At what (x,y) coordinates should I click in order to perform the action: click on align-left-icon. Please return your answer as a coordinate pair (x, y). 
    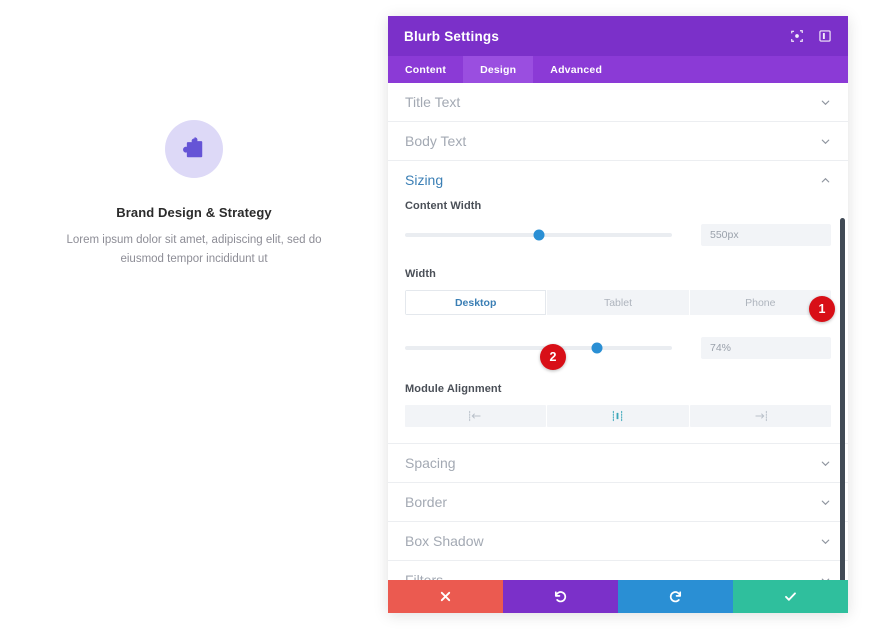
    Looking at the image, I should click on (476, 416).